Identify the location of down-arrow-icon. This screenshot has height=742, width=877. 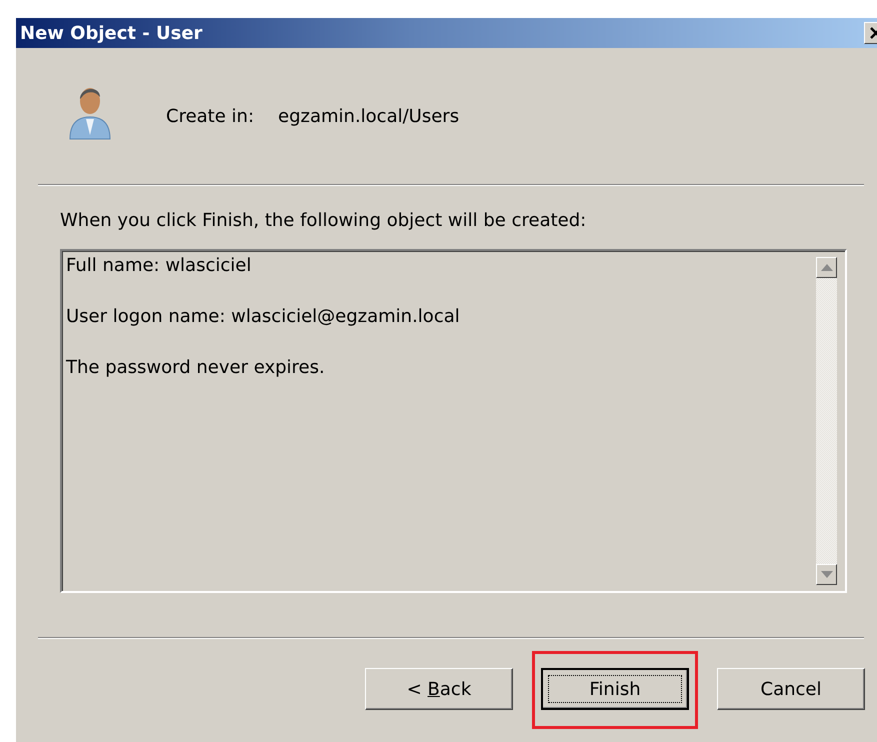
(826, 574).